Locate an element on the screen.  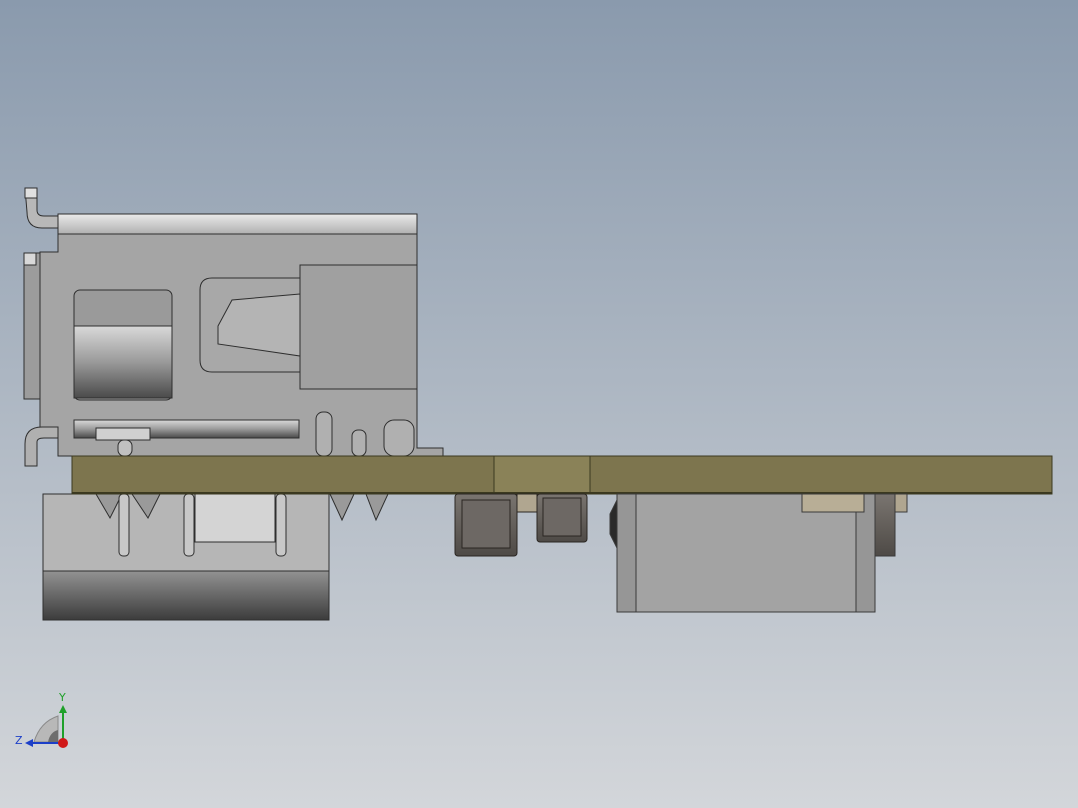
connector-top-hook-tip is located at coordinates (31, 193).